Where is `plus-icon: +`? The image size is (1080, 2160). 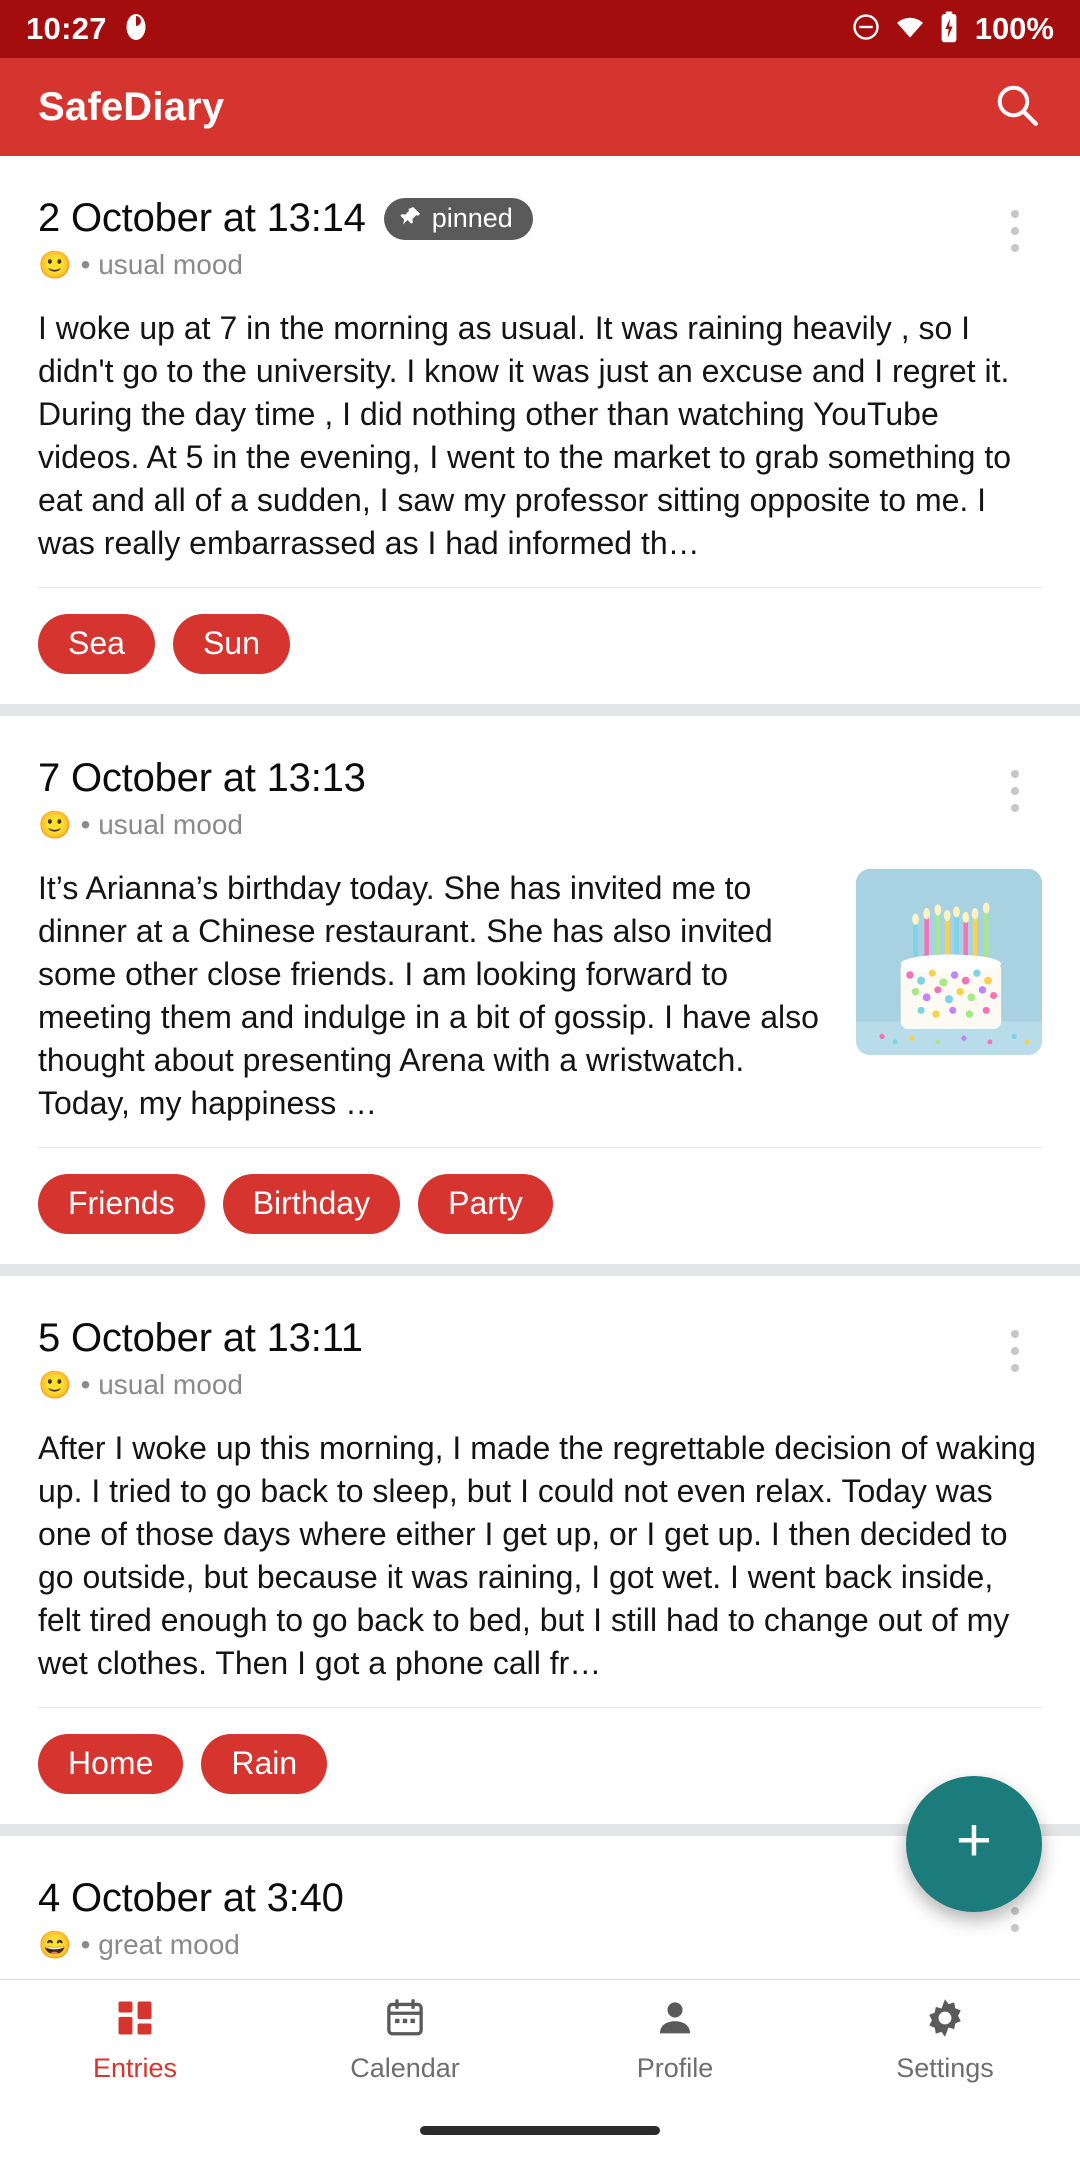 plus-icon: + is located at coordinates (974, 1840).